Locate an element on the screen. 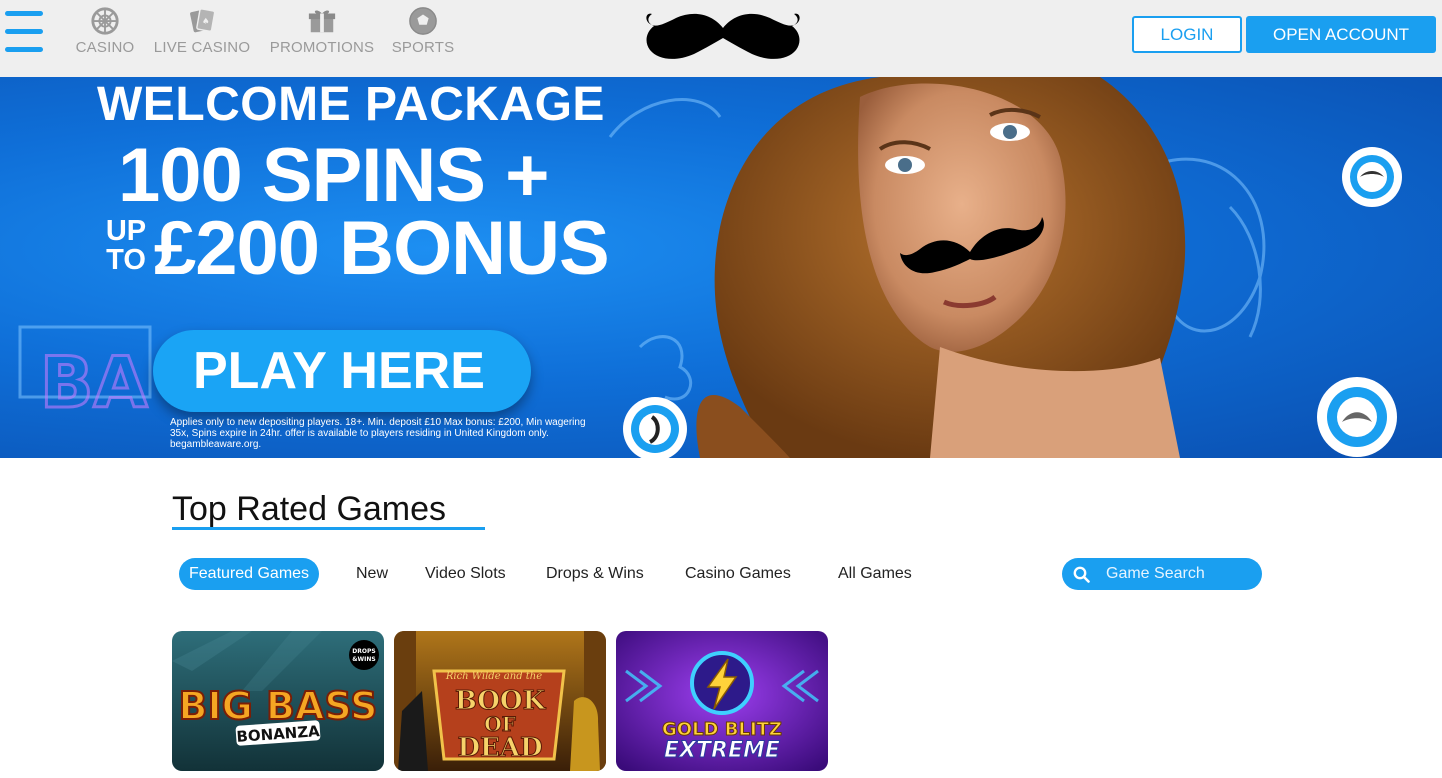  big-bass-bonanza-art: DROPS &WINS BIG BASS BONANZA is located at coordinates (278, 701).